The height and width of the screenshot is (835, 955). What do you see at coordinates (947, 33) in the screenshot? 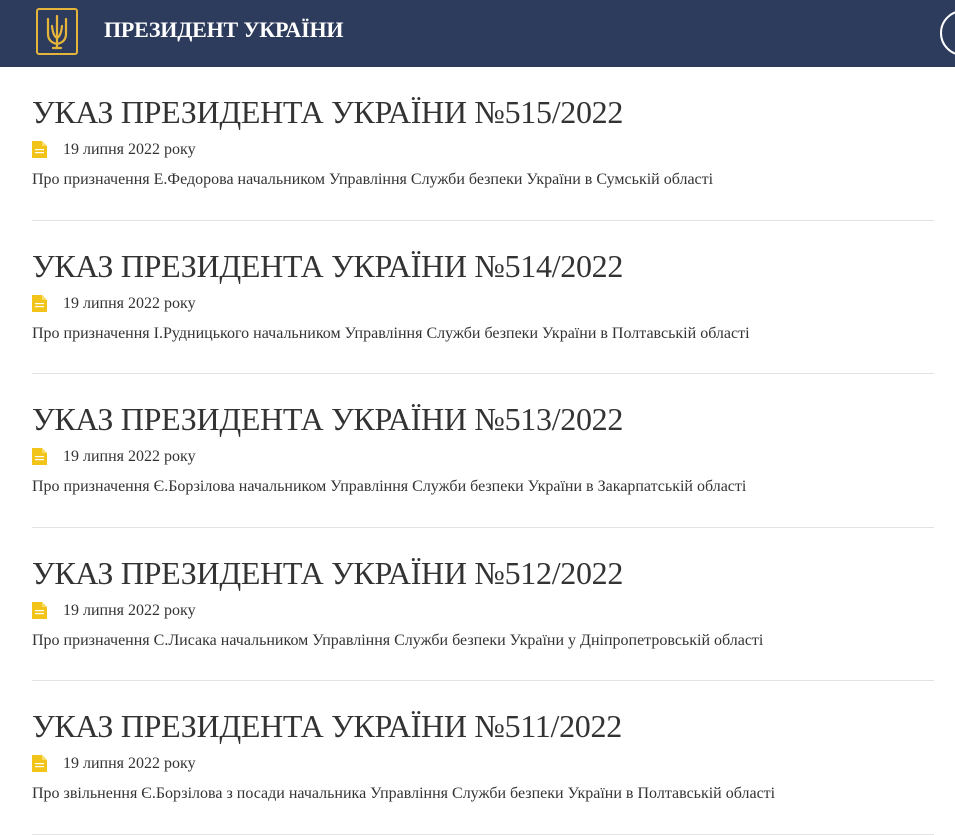
I see `menu-button` at bounding box center [947, 33].